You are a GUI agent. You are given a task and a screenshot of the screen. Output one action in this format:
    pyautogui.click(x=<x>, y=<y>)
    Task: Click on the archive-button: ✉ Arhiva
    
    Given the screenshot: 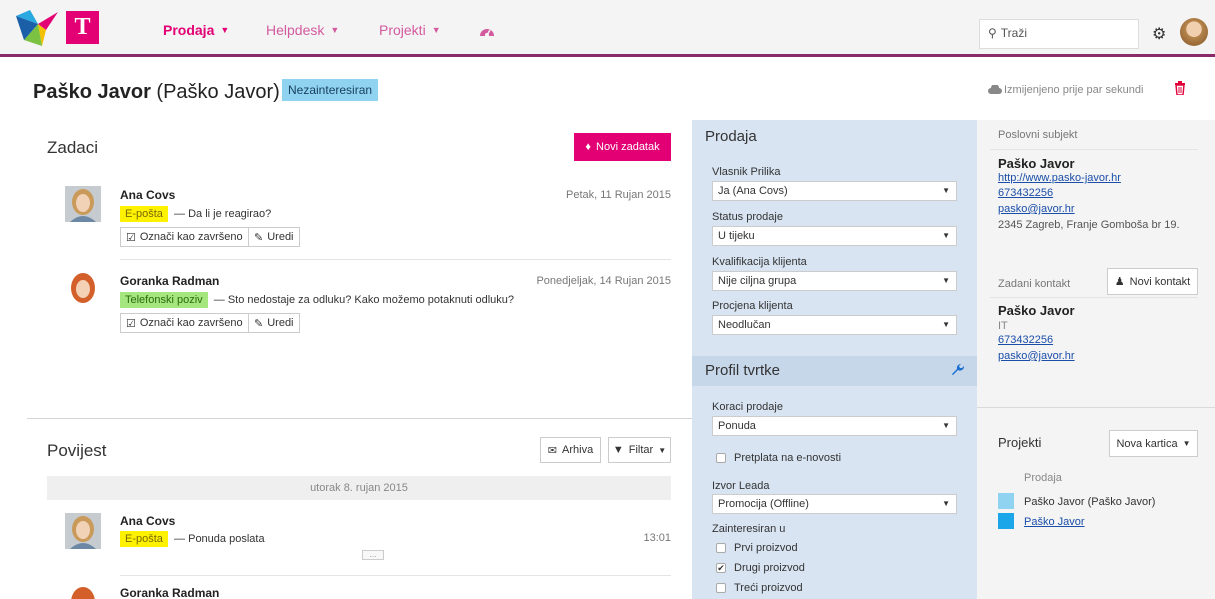 What is the action you would take?
    pyautogui.click(x=570, y=450)
    